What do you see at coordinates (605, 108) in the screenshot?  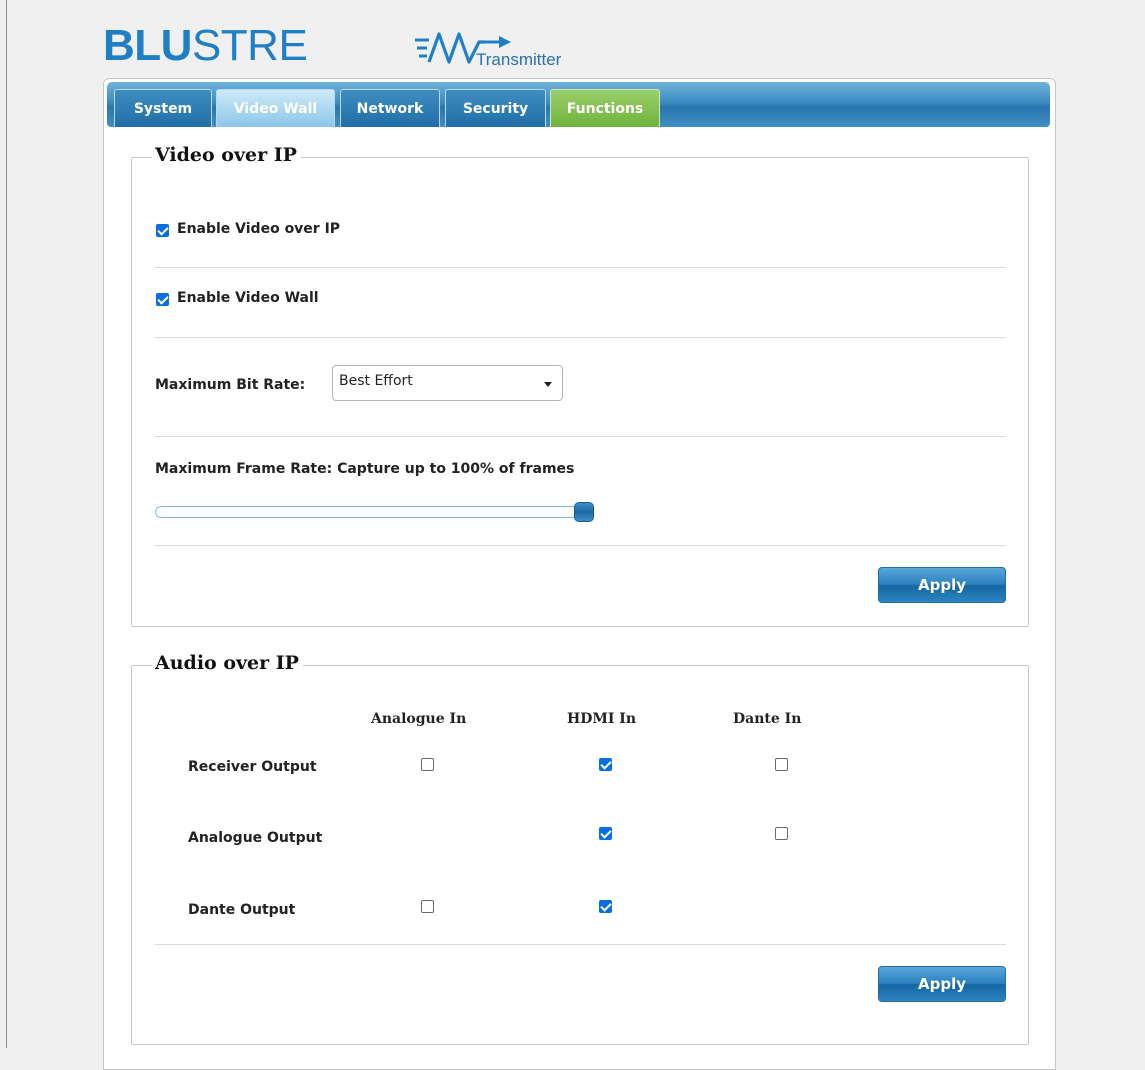 I see `tab-functions: Functions` at bounding box center [605, 108].